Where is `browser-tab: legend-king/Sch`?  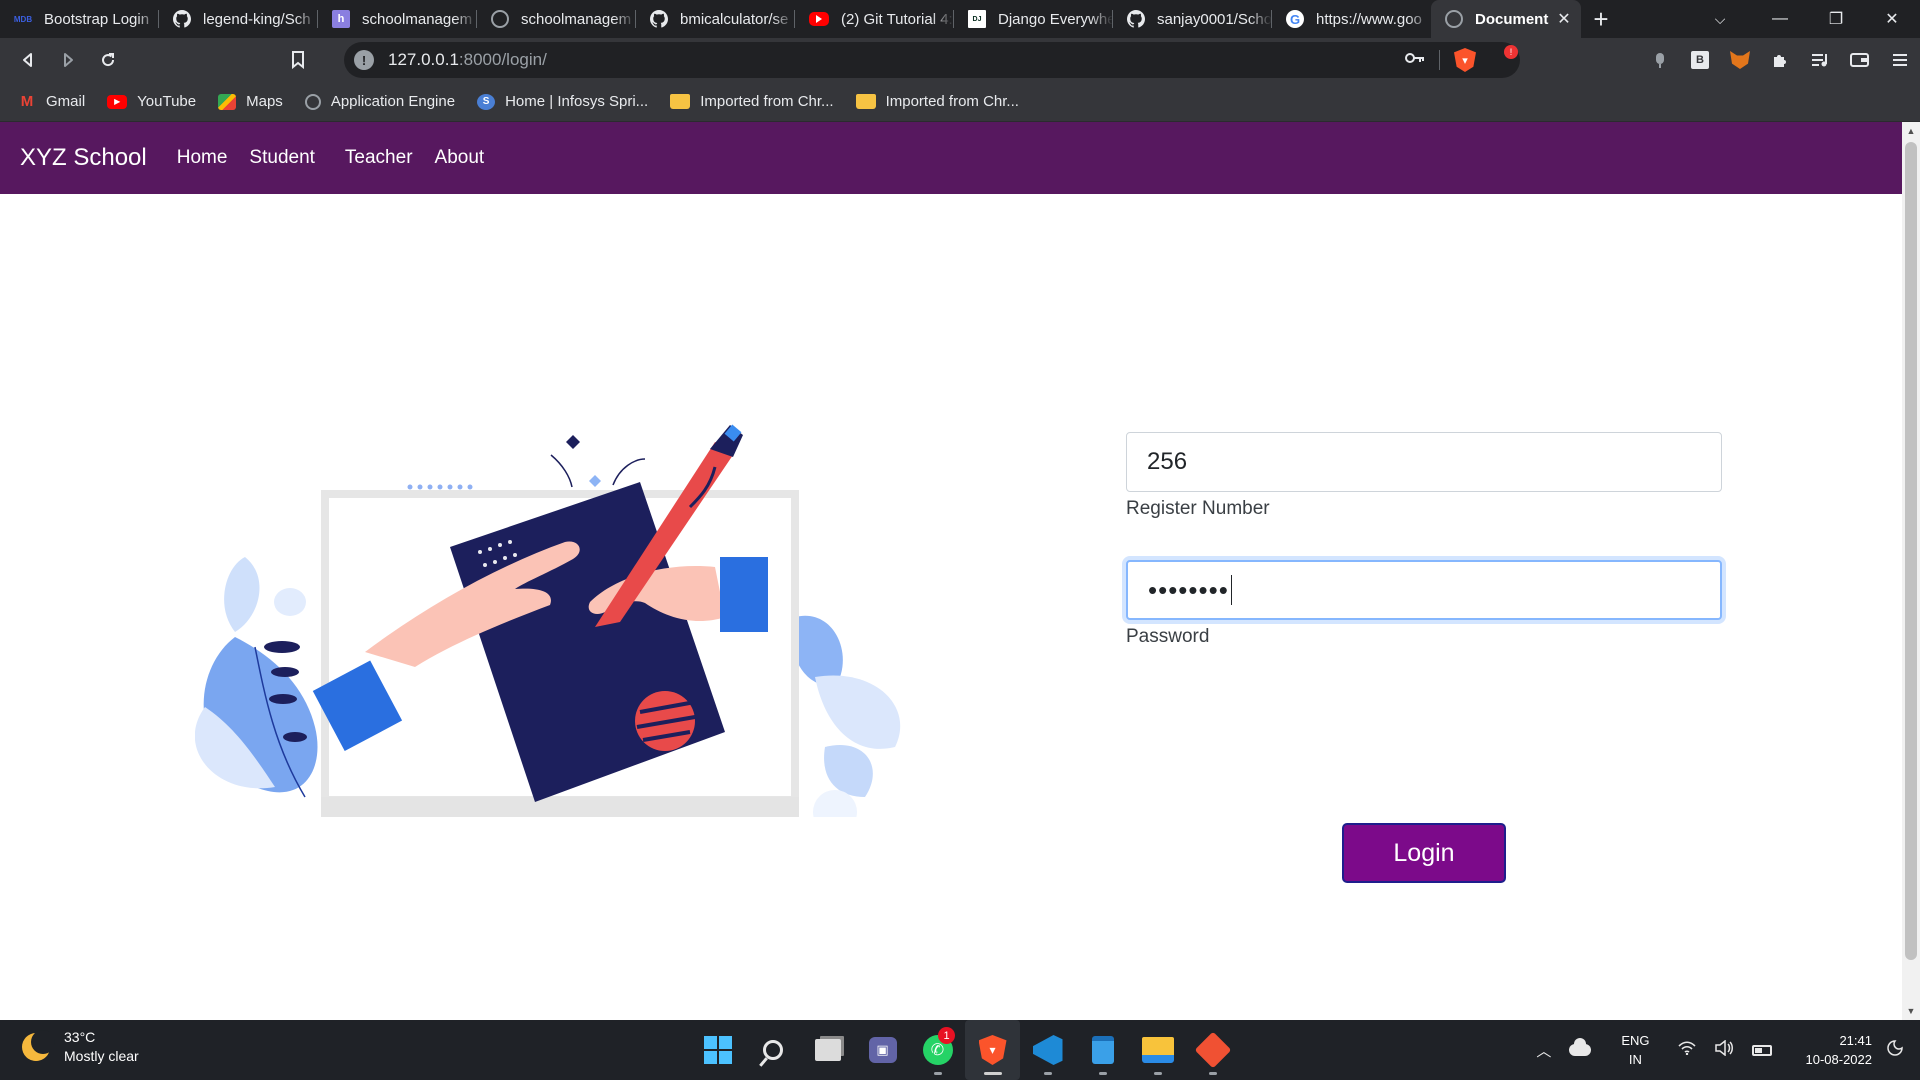 browser-tab: legend-king/Sch is located at coordinates (238, 19).